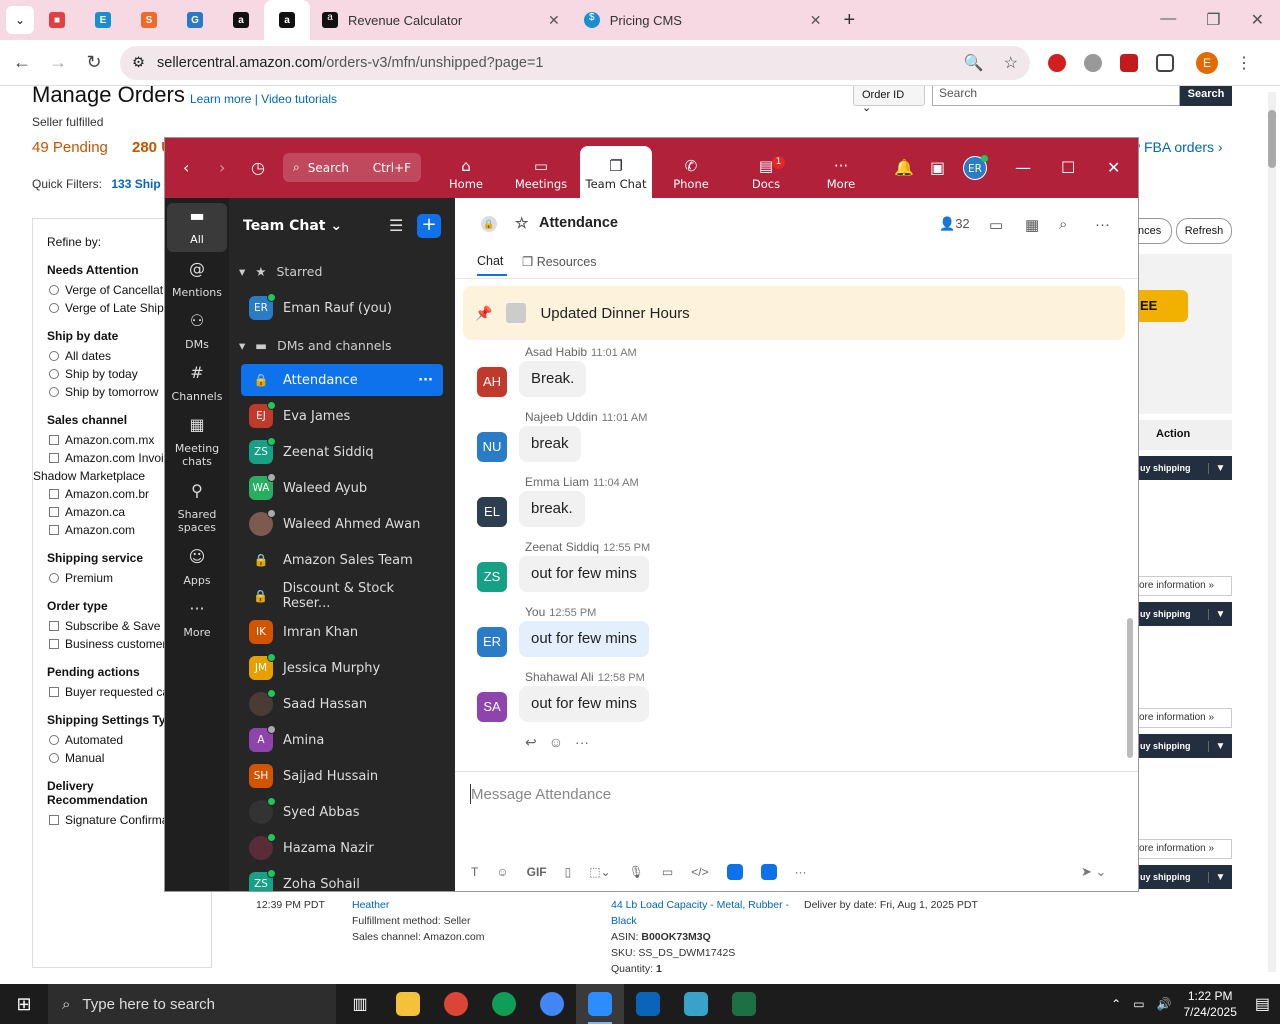 This screenshot has width=1280, height=1024. Describe the element at coordinates (1213, 20) in the screenshot. I see `restore-icon: ❐` at that location.